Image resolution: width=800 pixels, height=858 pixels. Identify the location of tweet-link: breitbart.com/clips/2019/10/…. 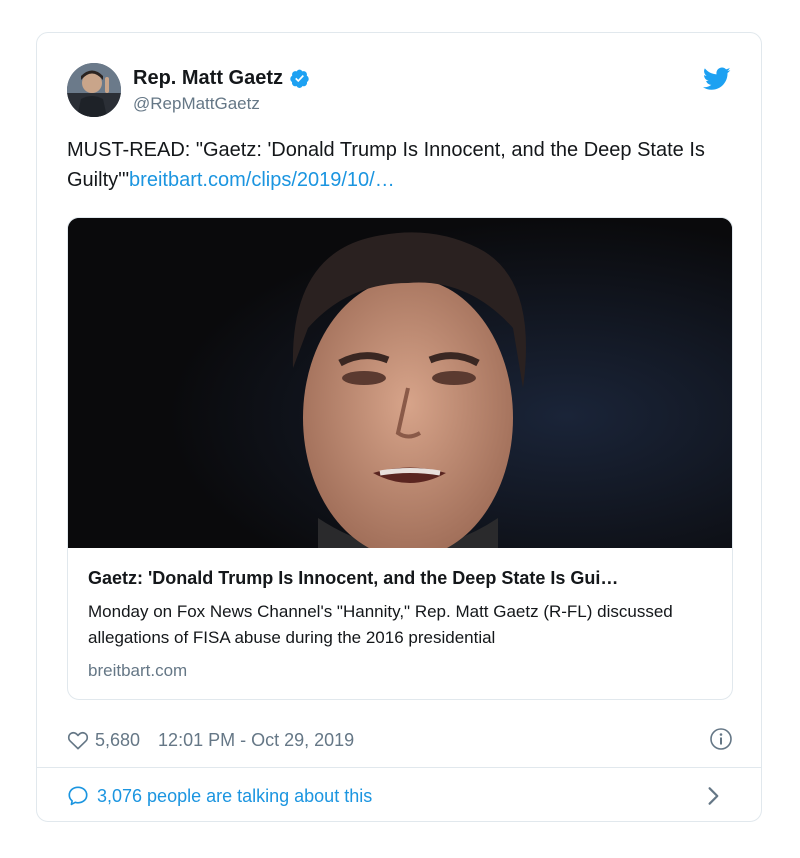
(262, 180).